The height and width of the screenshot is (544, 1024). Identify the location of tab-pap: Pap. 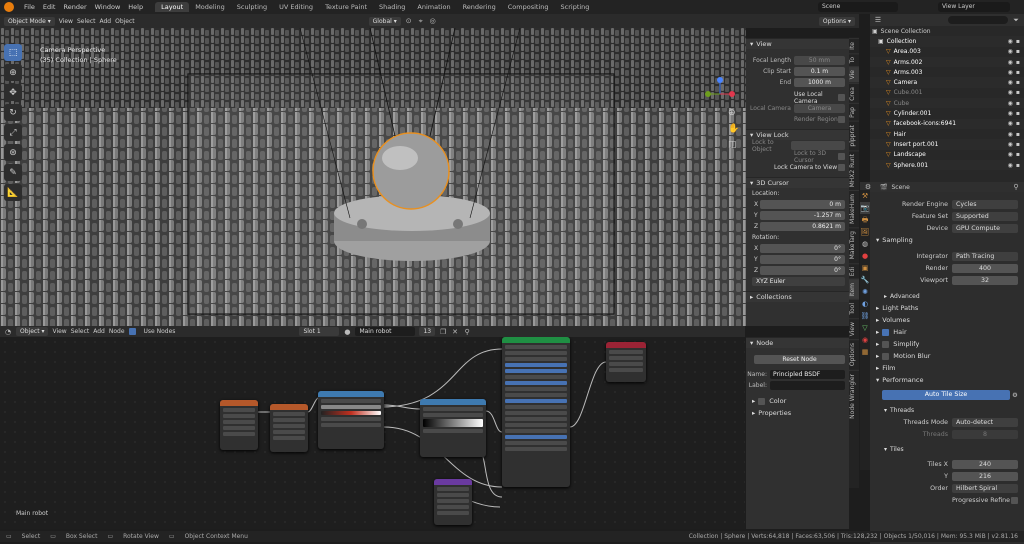
(854, 112).